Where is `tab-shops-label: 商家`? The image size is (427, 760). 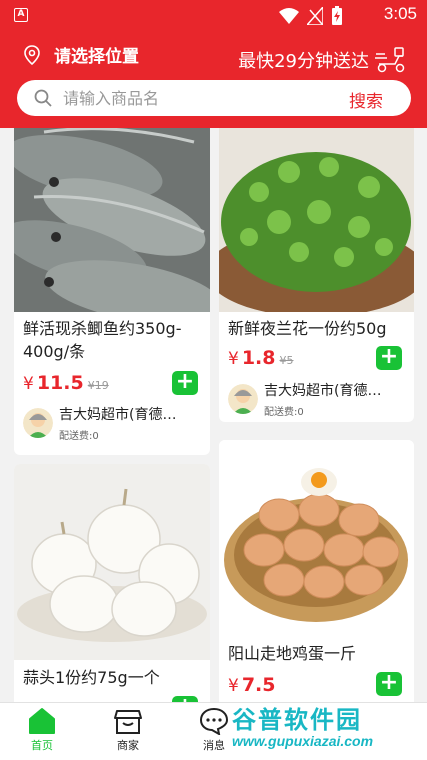
tab-shops-label: 商家 is located at coordinates (128, 745).